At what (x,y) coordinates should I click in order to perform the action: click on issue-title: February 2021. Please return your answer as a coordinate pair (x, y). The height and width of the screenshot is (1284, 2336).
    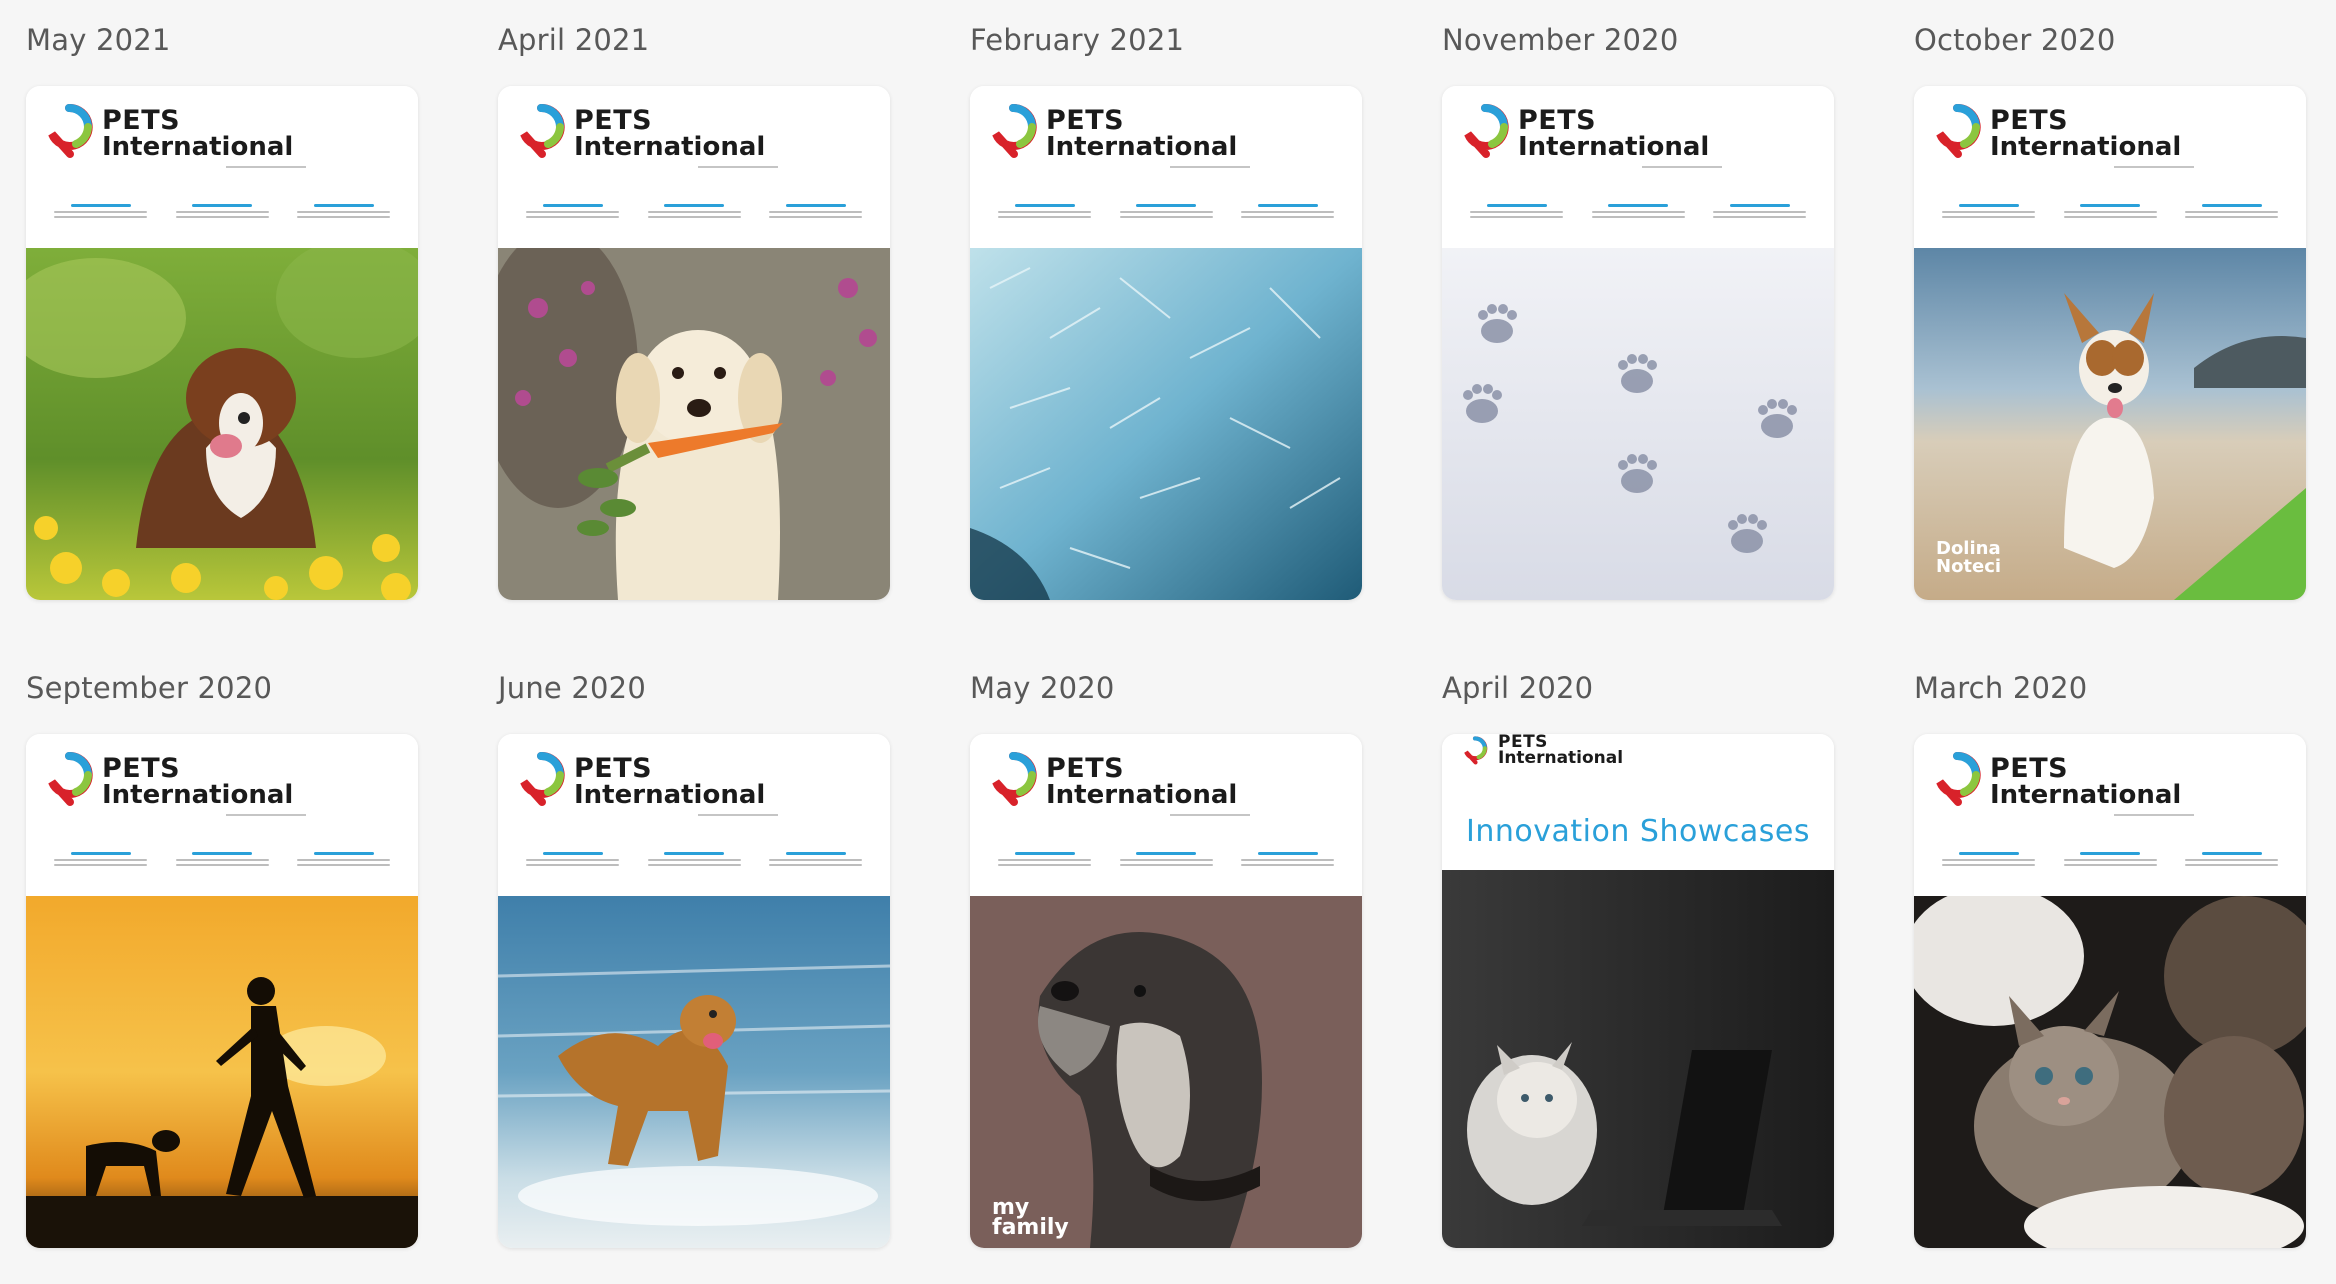
    Looking at the image, I should click on (1166, 40).